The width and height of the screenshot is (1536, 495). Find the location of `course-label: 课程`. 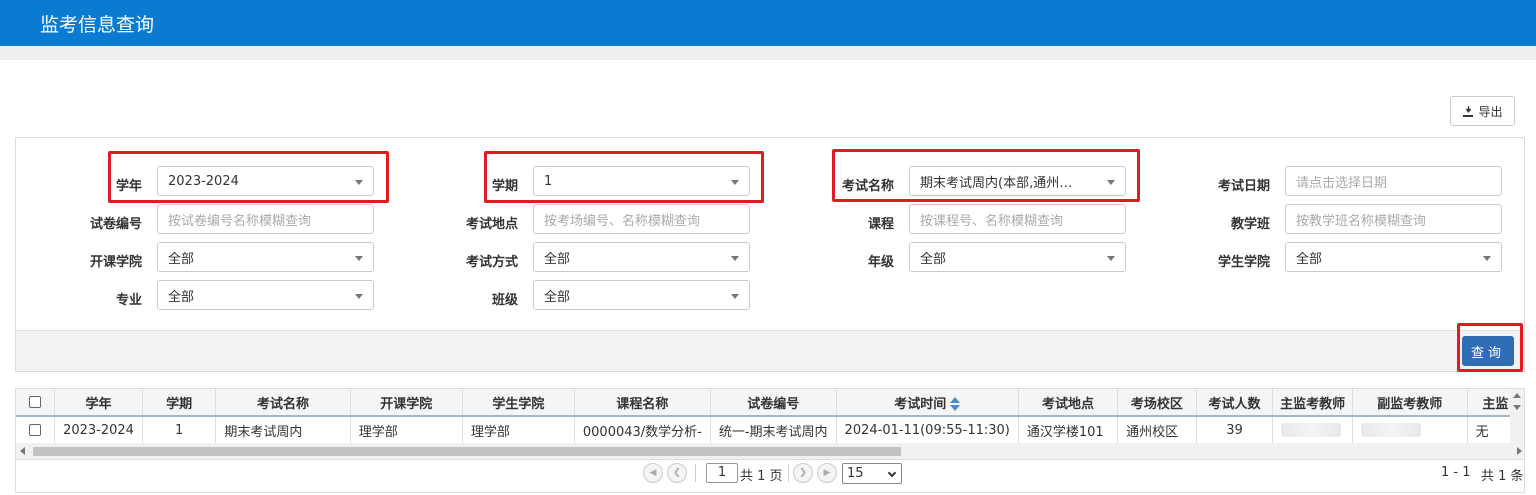

course-label: 课程 is located at coordinates (880, 224).